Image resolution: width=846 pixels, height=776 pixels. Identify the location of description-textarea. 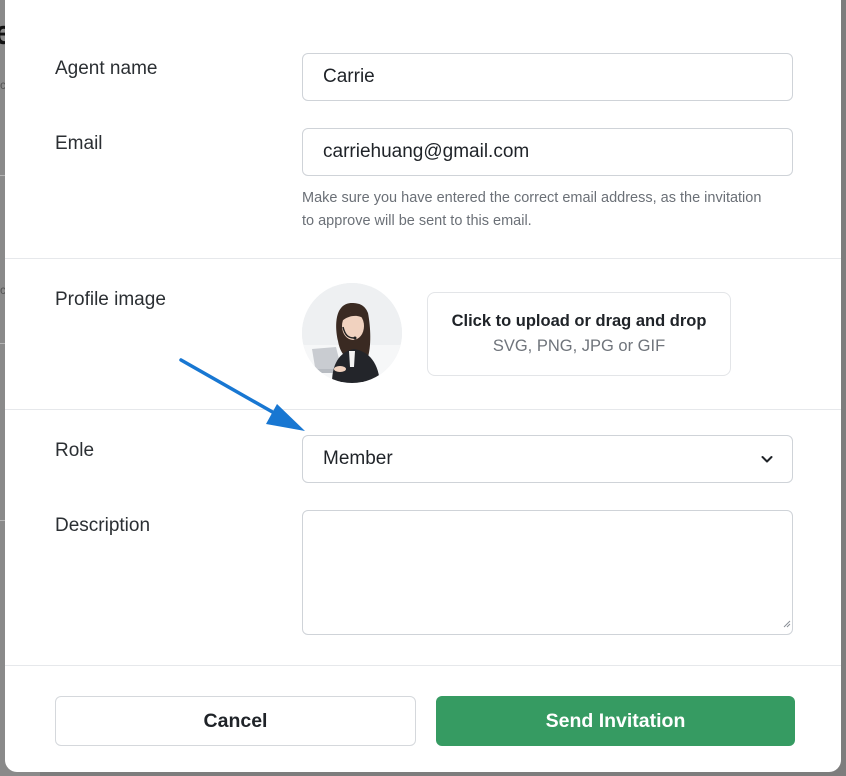
(547, 572).